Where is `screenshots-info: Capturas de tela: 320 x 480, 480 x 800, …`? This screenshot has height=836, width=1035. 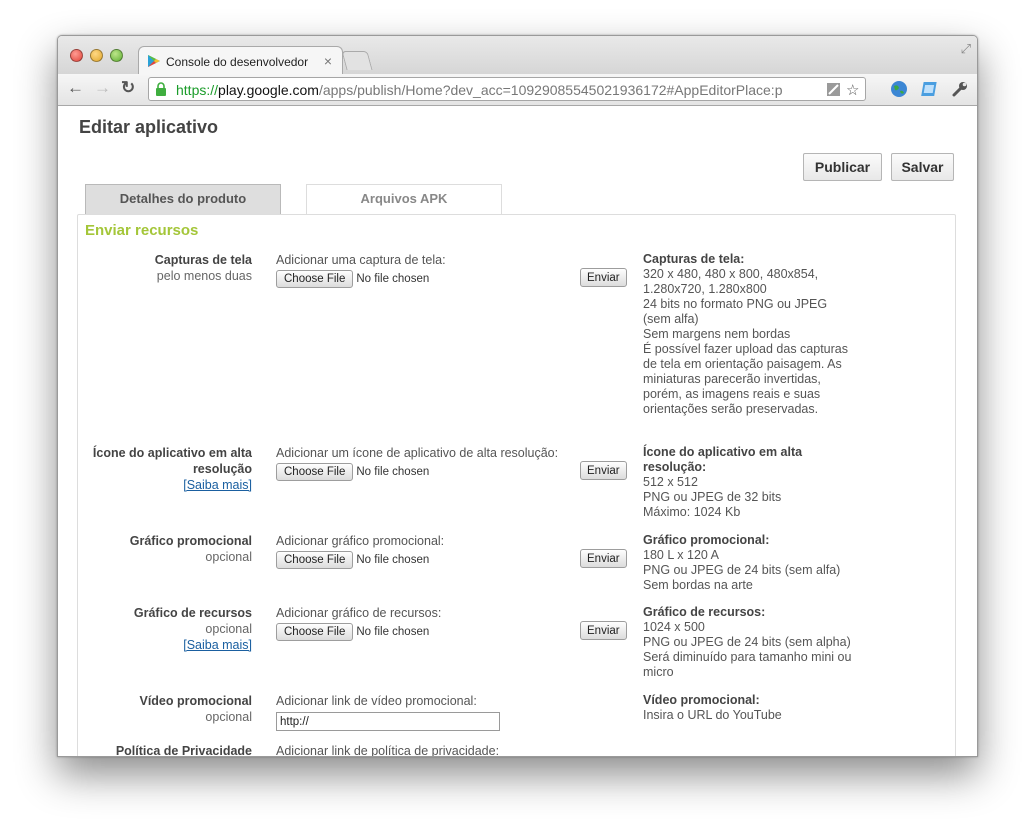 screenshots-info: Capturas de tela: 320 x 480, 480 x 800, … is located at coordinates (745, 334).